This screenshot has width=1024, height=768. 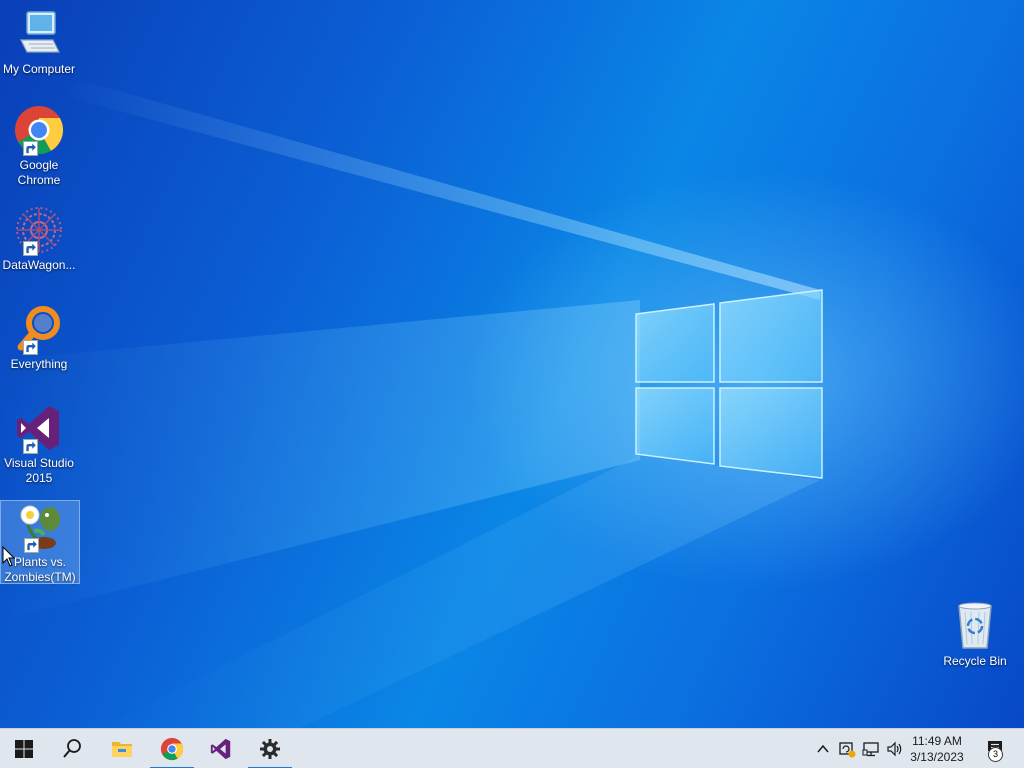 I want to click on clock-time: 11:49 AM, so click(x=937, y=741).